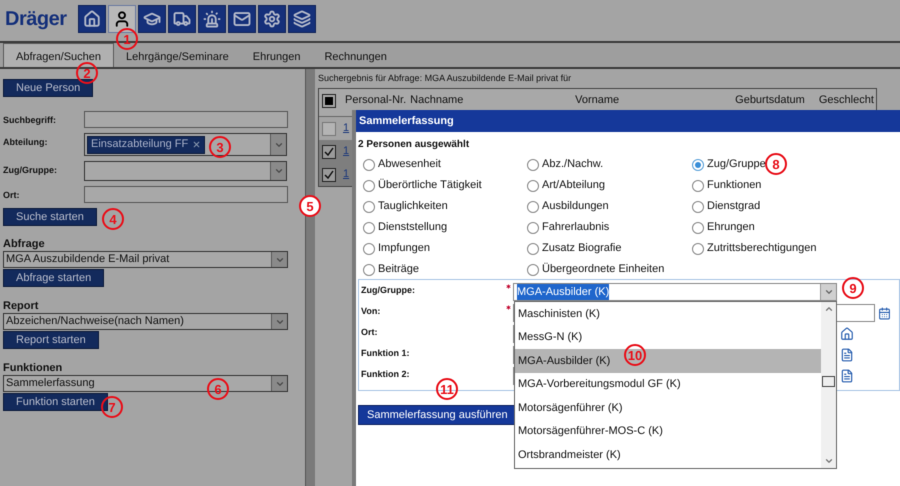 This screenshot has width=900, height=486. I want to click on radio-option: Impfungen, so click(396, 248).